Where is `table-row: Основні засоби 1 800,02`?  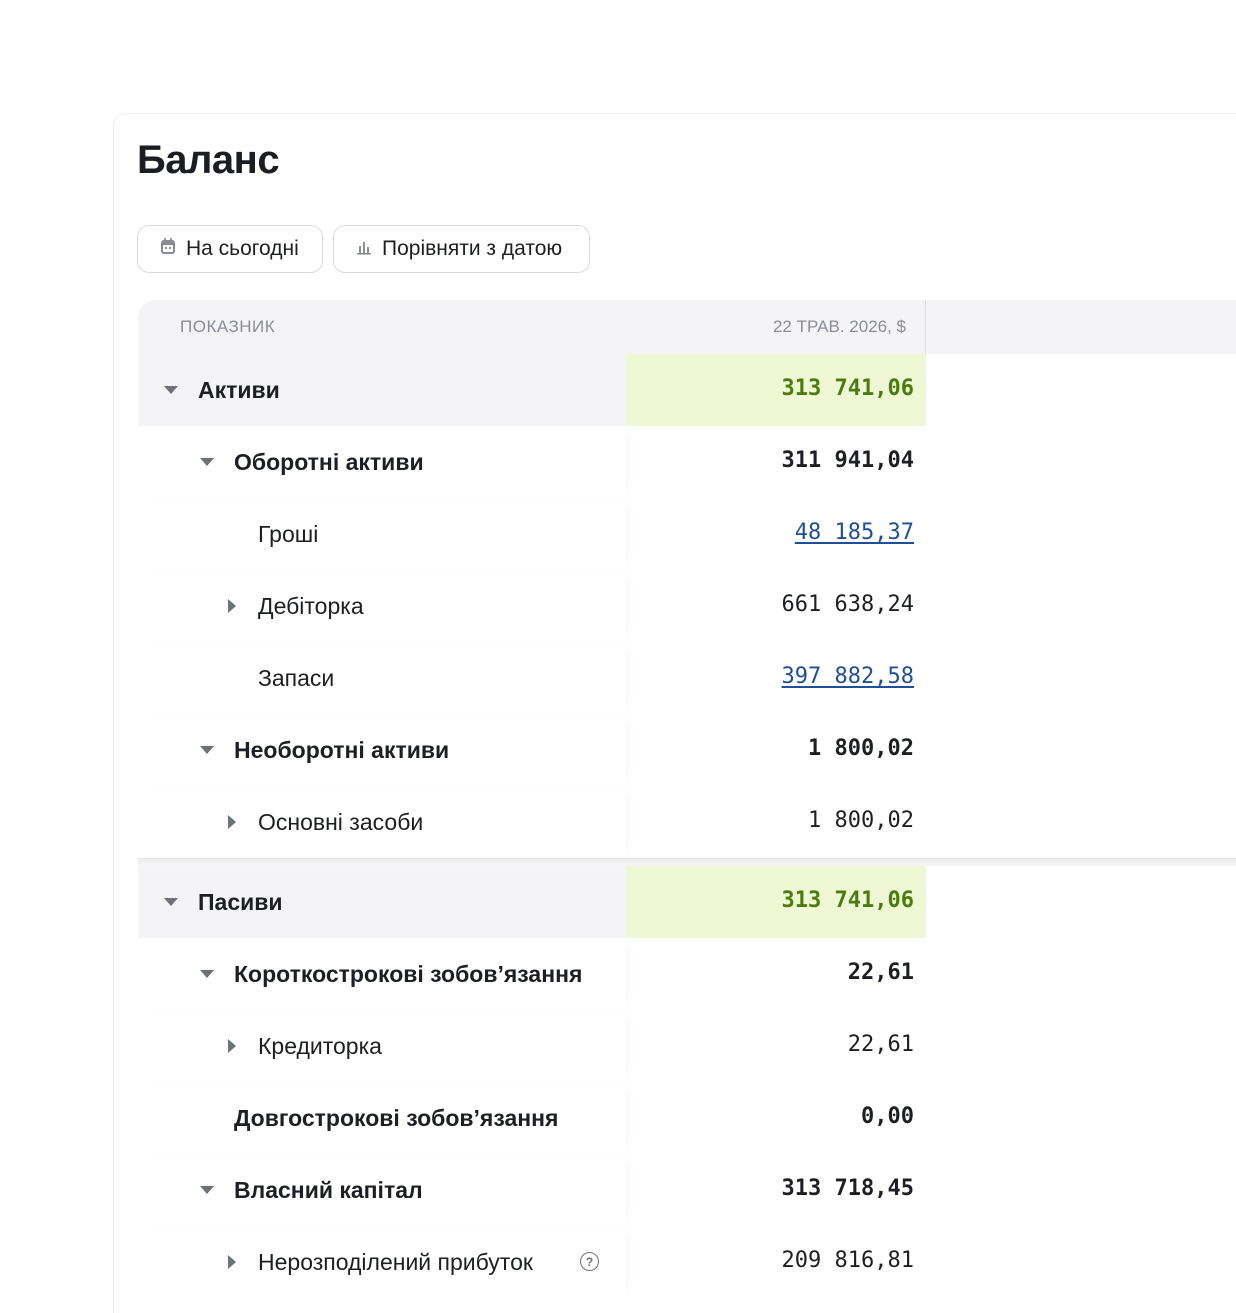 table-row: Основні засоби 1 800,02 is located at coordinates (687, 822).